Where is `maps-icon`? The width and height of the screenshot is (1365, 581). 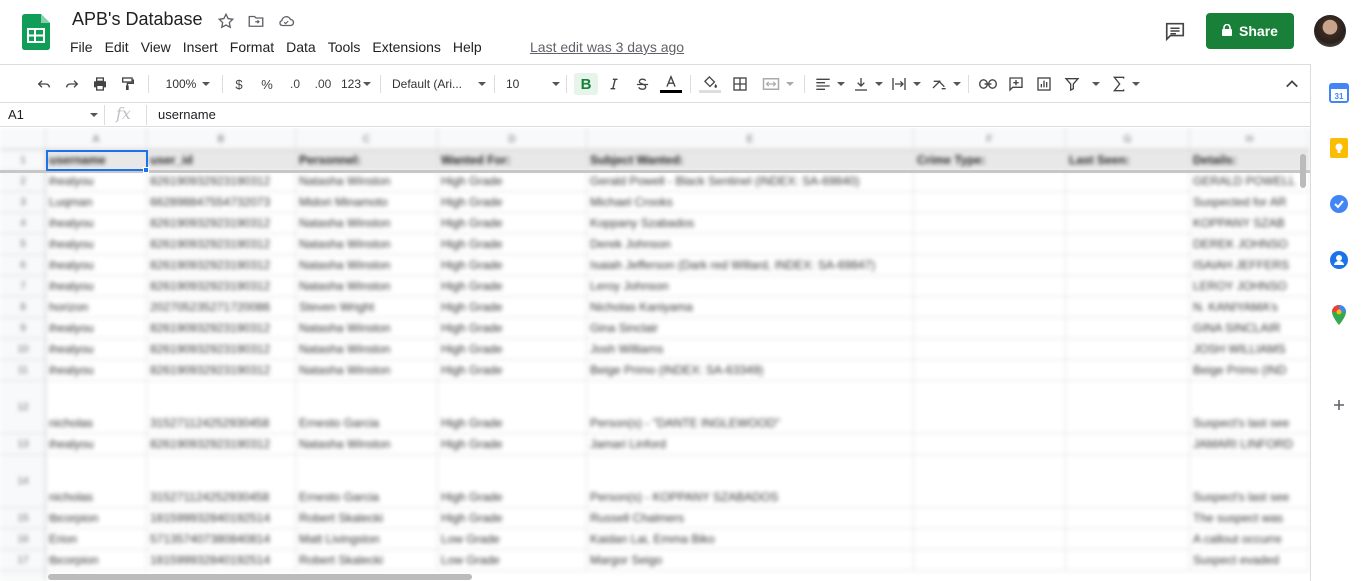 maps-icon is located at coordinates (1339, 315).